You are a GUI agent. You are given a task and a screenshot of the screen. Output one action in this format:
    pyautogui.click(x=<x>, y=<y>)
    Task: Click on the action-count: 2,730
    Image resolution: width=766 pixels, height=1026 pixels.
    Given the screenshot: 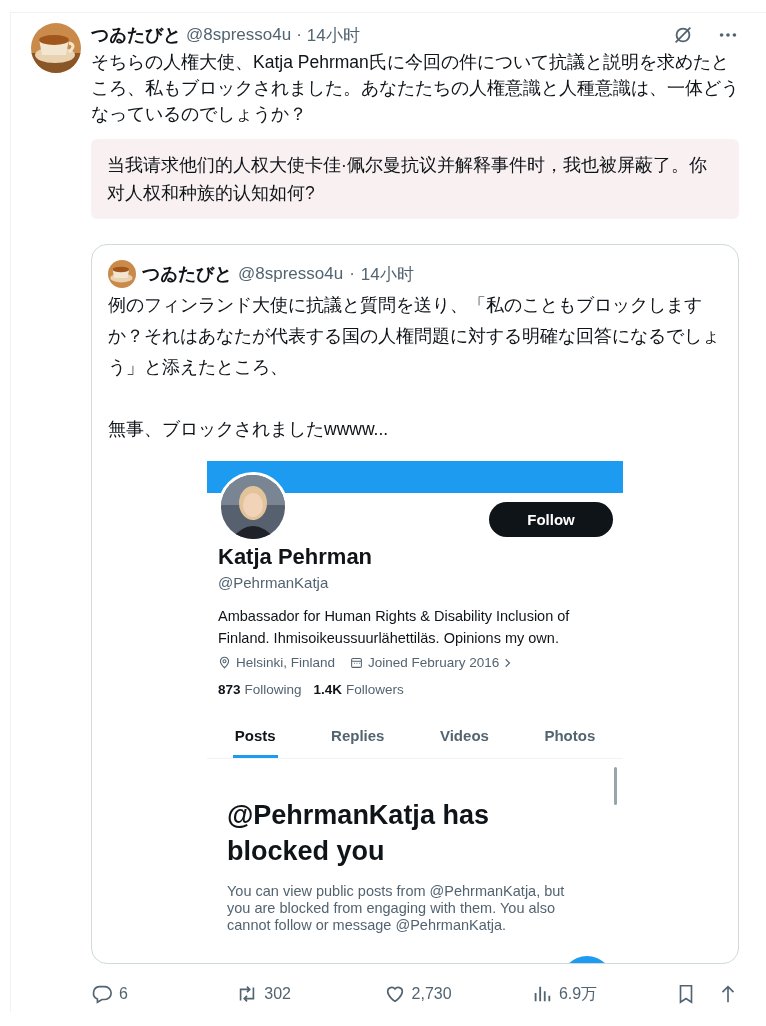 What is the action you would take?
    pyautogui.click(x=431, y=994)
    